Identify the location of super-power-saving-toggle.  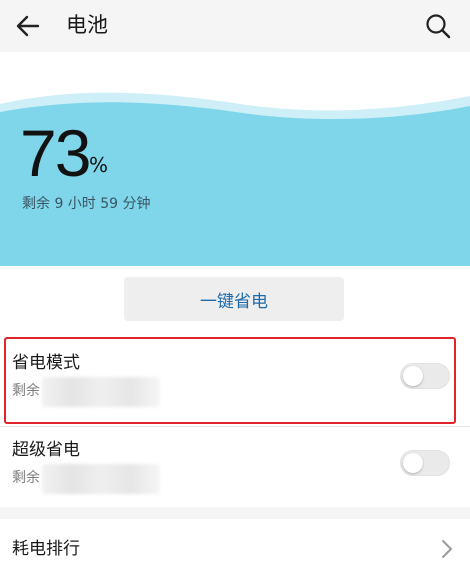
(425, 463).